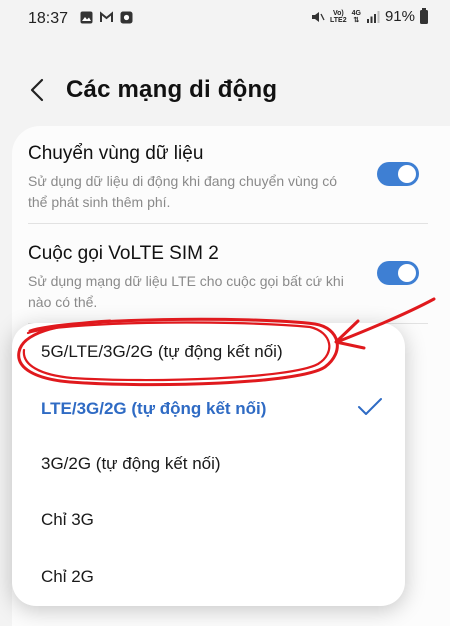 The width and height of the screenshot is (450, 626). What do you see at coordinates (318, 16) in the screenshot?
I see `mute-icon` at bounding box center [318, 16].